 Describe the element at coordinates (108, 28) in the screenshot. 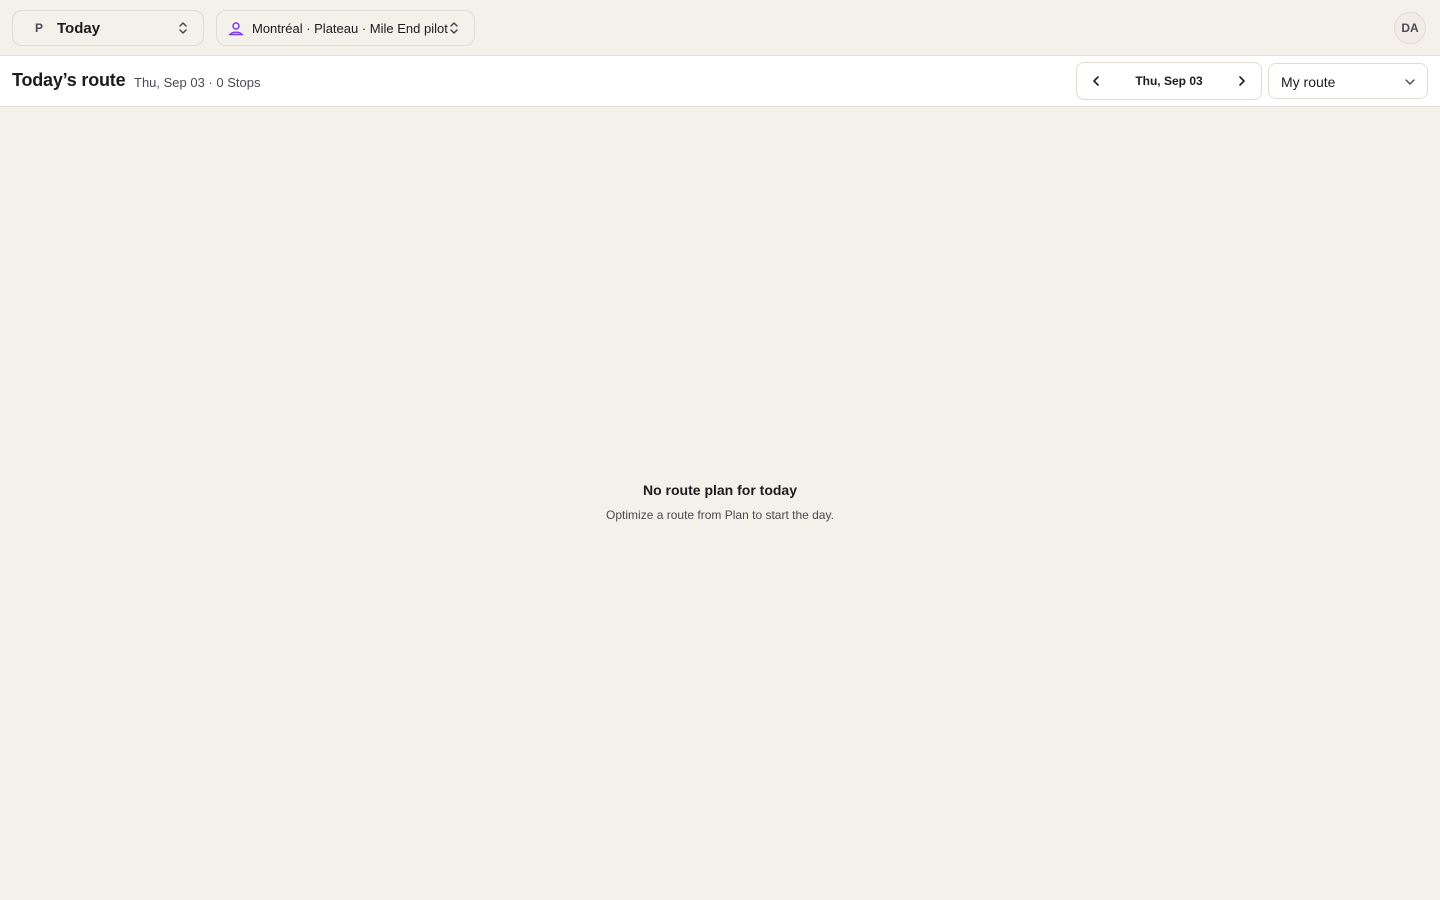

I see `workspace-switcher: P Today` at that location.